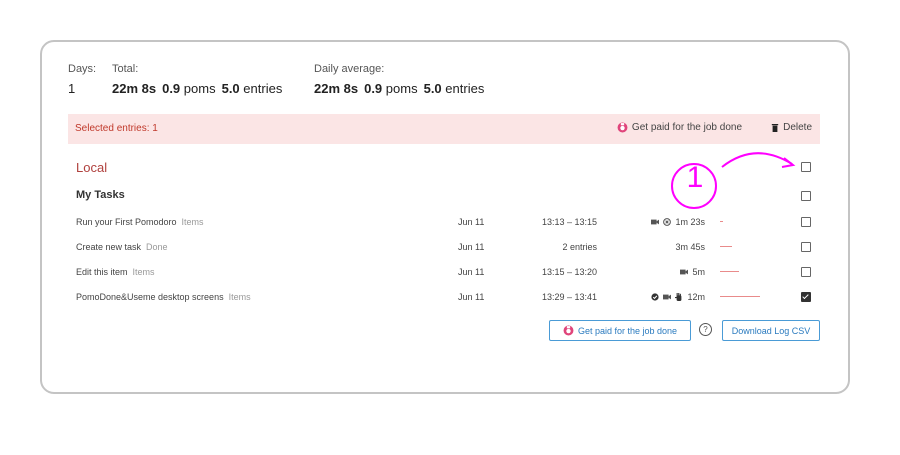  I want to click on daily-poms-unit: poms, so click(401, 88).